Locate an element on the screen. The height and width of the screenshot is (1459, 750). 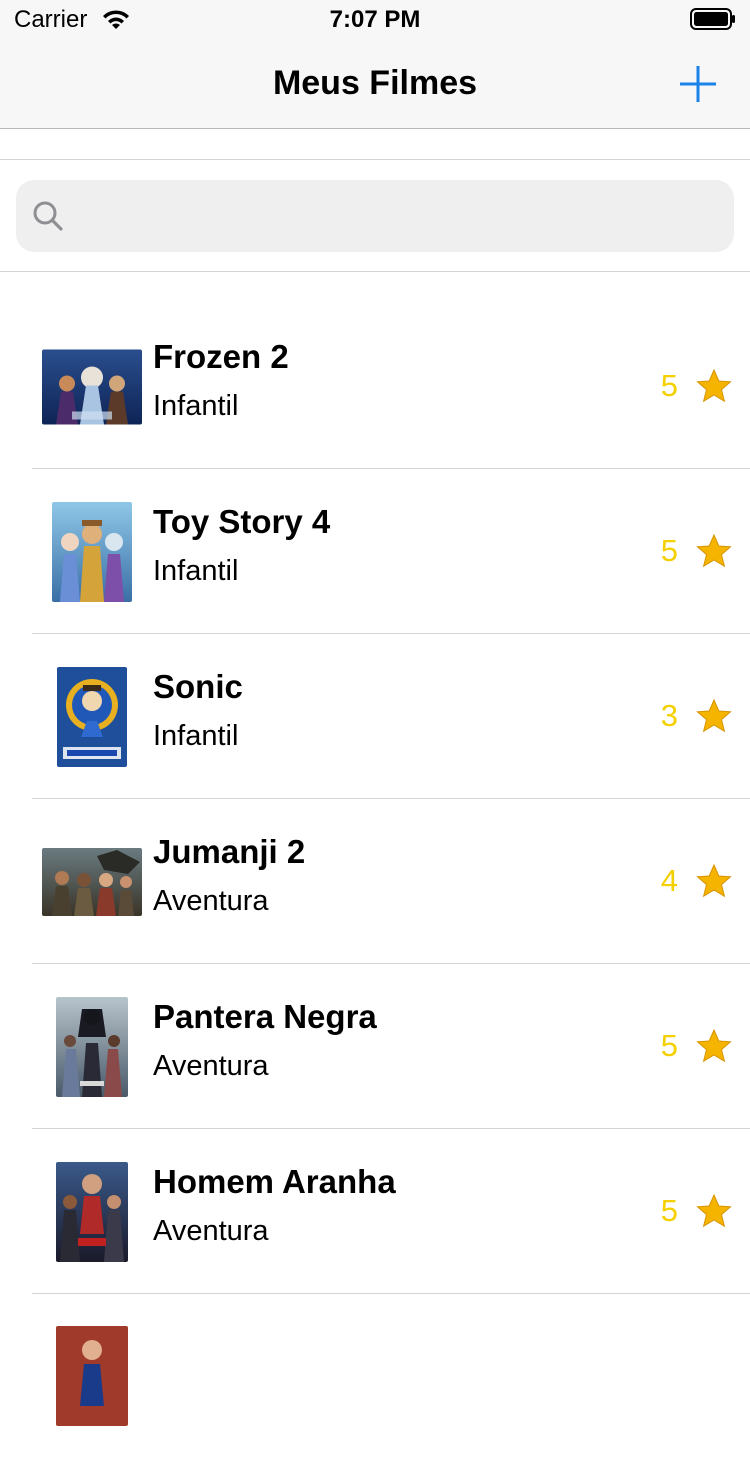
movie-title: Pantera Negra is located at coordinates (265, 1016).